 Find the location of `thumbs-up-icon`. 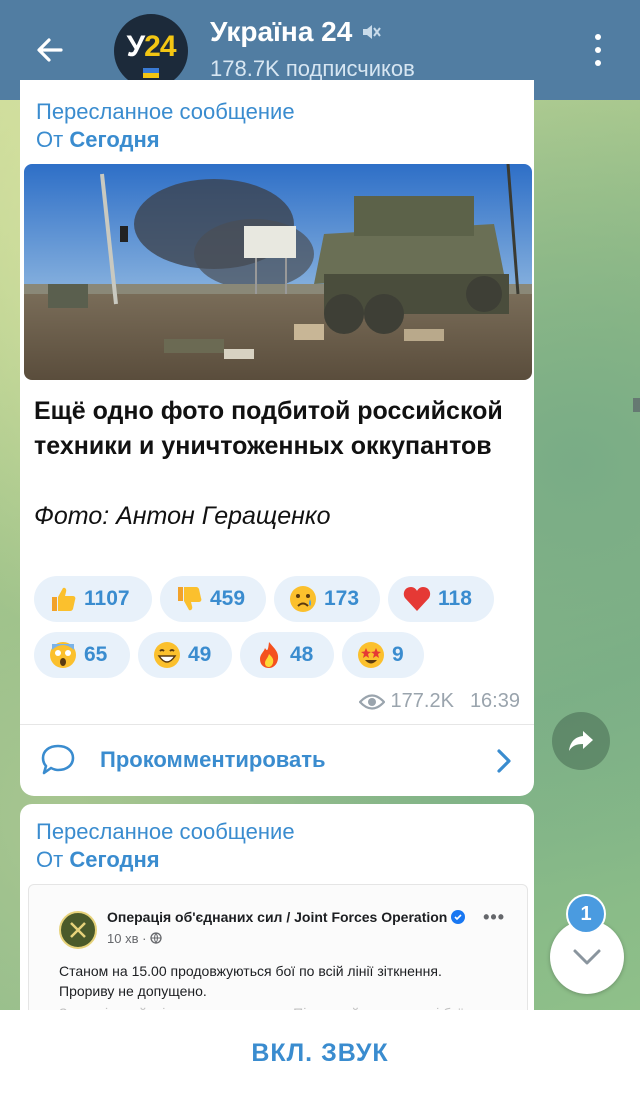

thumbs-up-icon is located at coordinates (63, 599).